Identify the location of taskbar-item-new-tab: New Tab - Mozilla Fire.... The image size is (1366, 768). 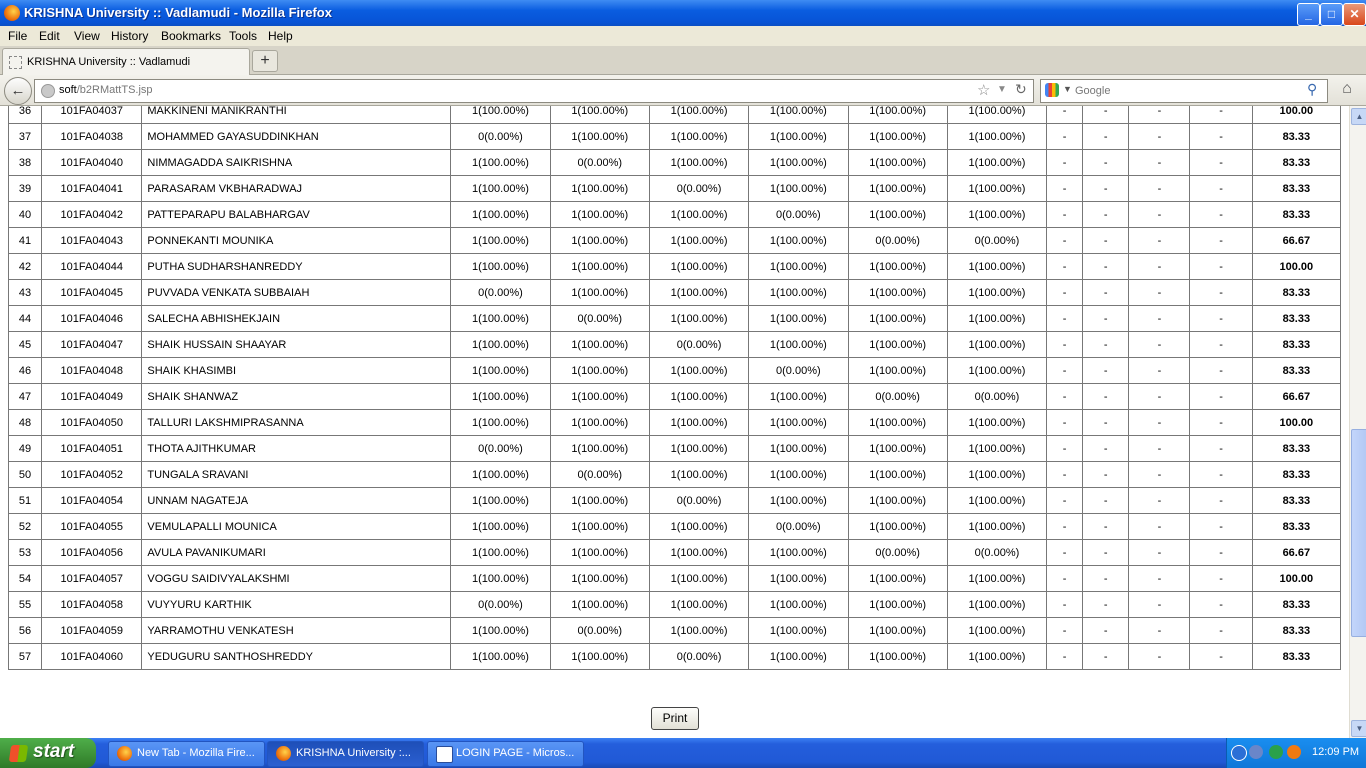
(186, 754).